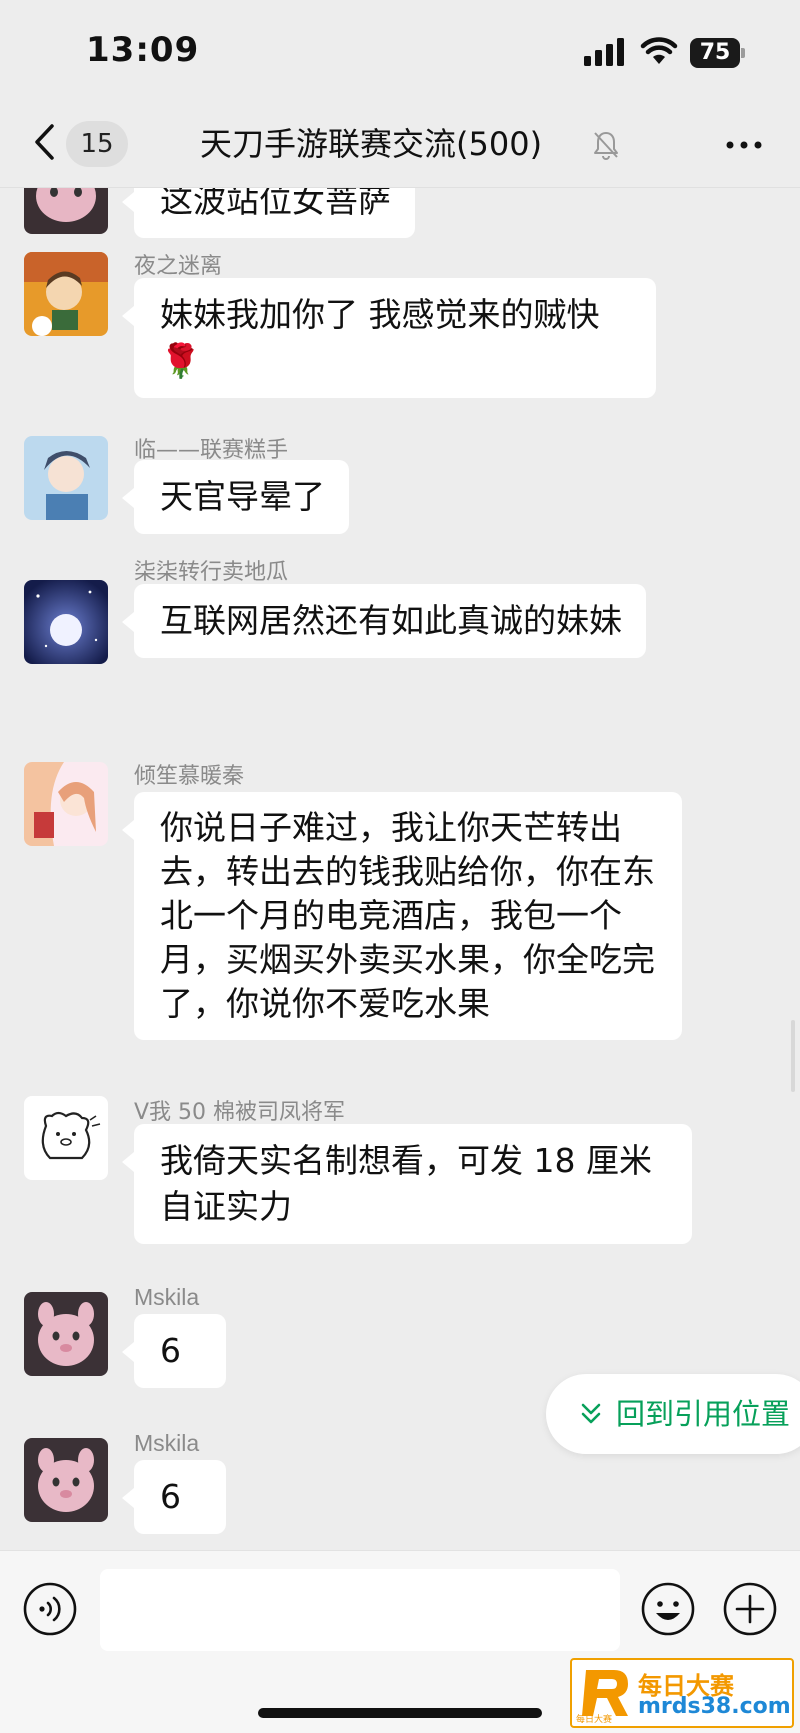  What do you see at coordinates (380, 314) in the screenshot?
I see `message-text: 妹妹我加你了 我感觉来的贼快` at bounding box center [380, 314].